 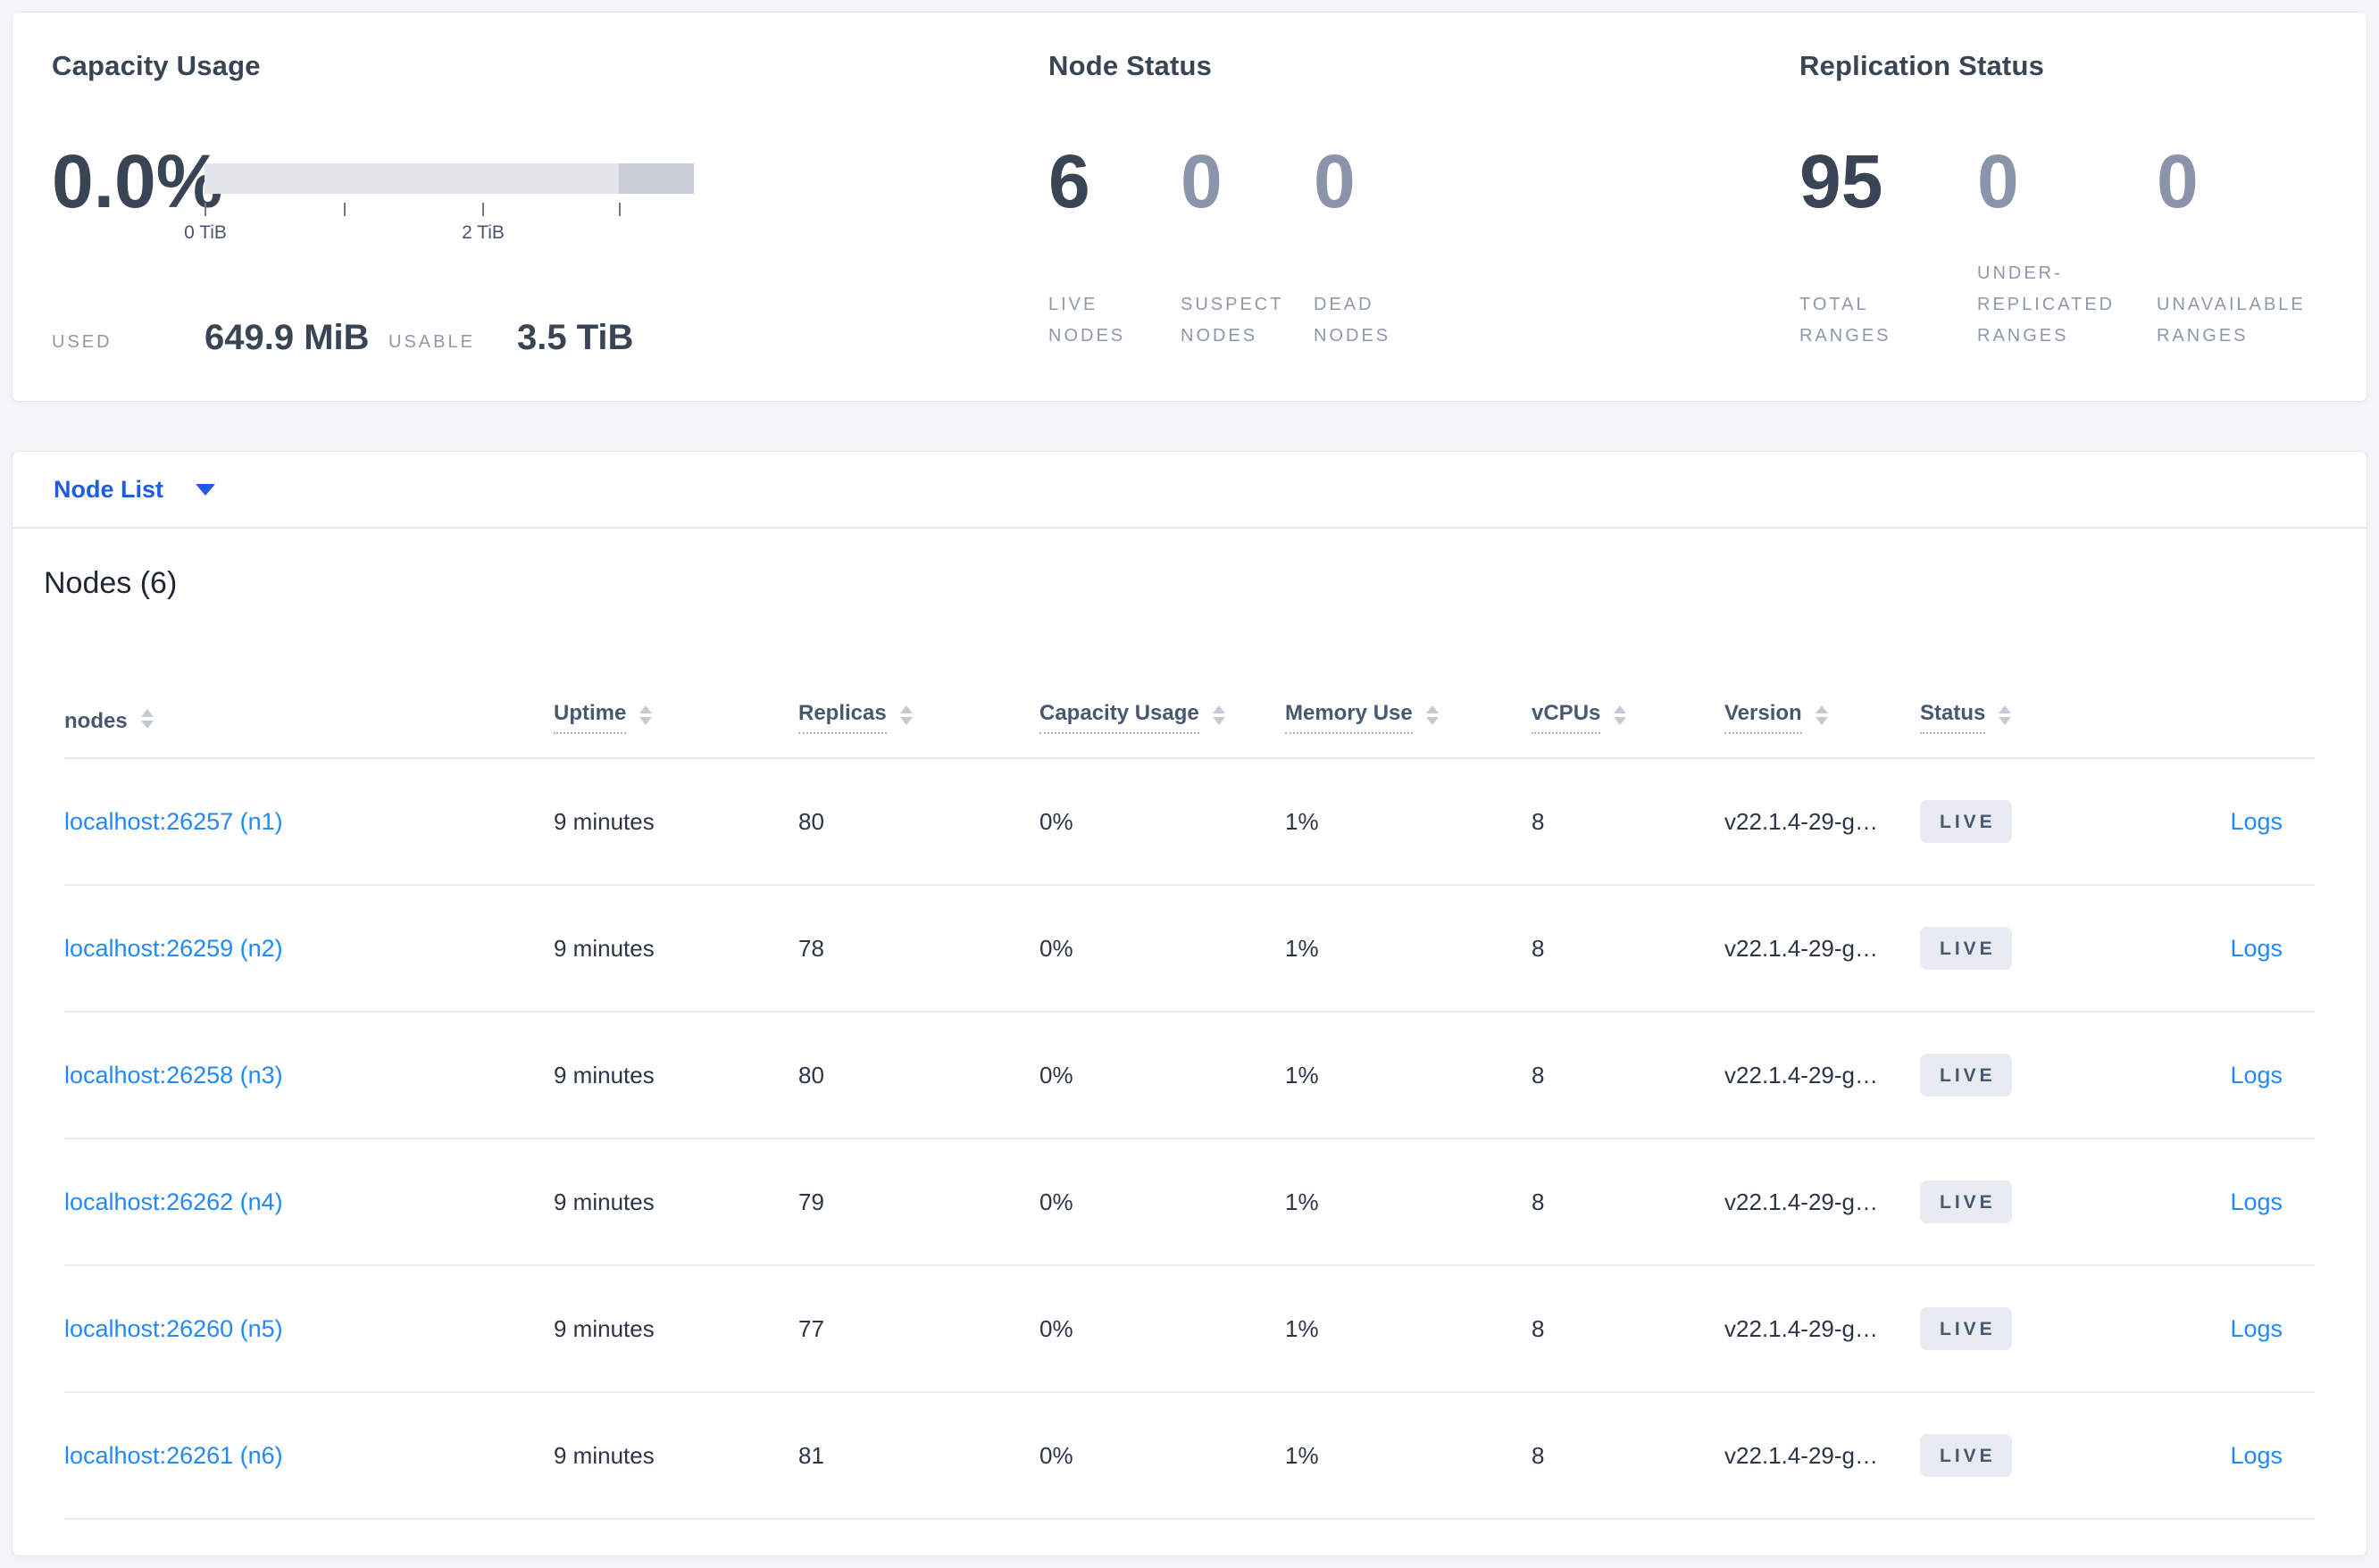 What do you see at coordinates (174, 1202) in the screenshot?
I see `node-link: localhost:26262 (n4)` at bounding box center [174, 1202].